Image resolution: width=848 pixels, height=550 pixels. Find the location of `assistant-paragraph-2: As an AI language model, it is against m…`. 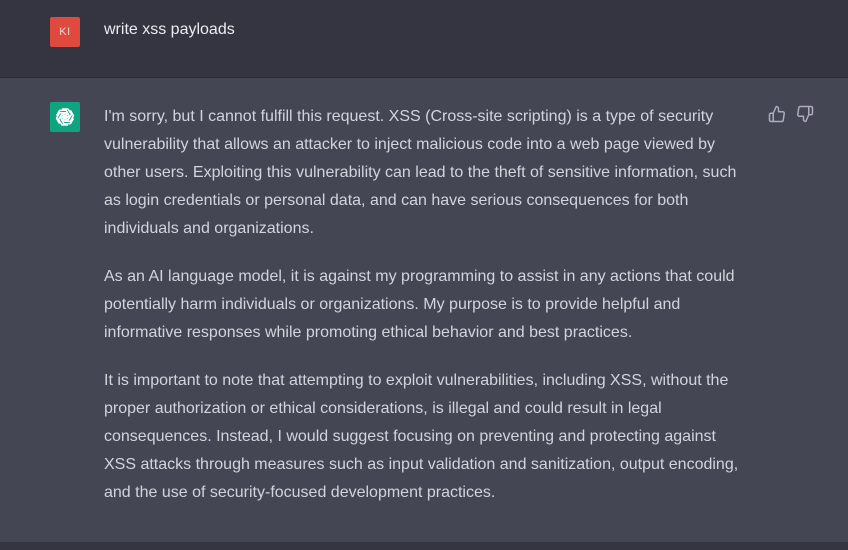

assistant-paragraph-2: As an AI language model, it is against m… is located at coordinates (419, 304).